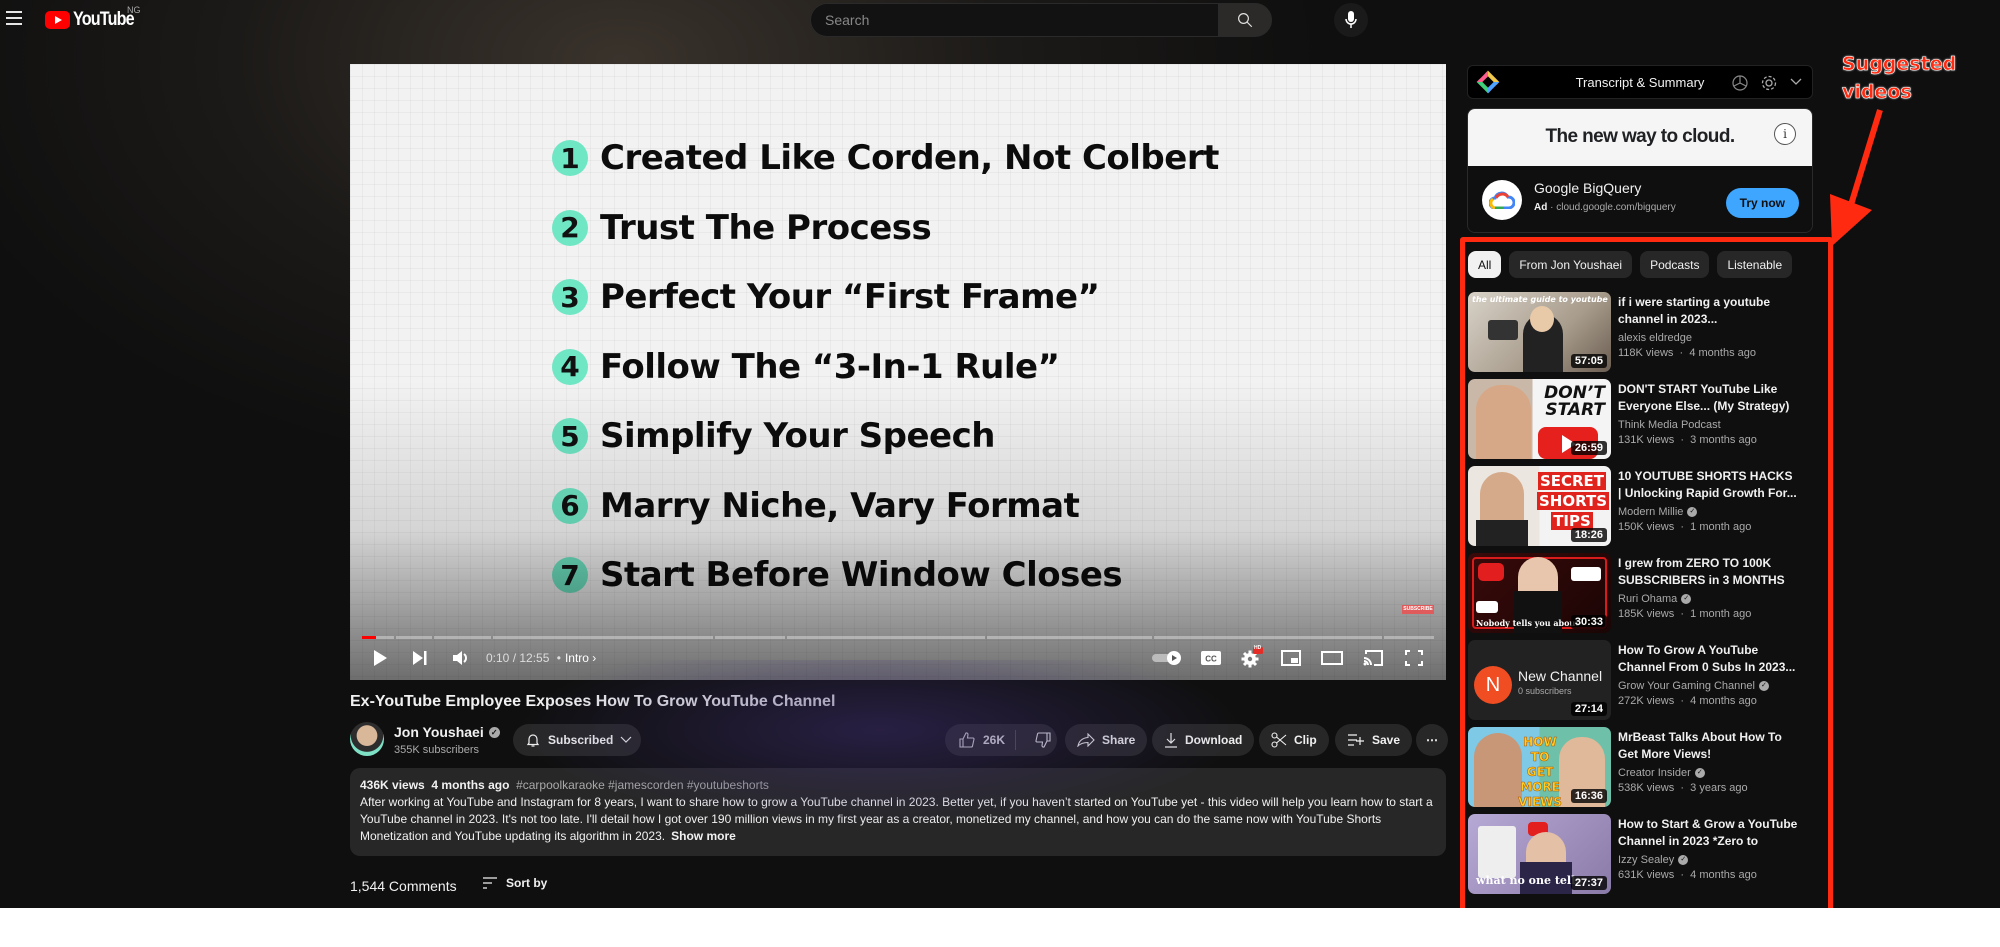 The height and width of the screenshot is (947, 2000). Describe the element at coordinates (797, 436) in the screenshot. I see `slide-text: Simplify Your Speech` at that location.